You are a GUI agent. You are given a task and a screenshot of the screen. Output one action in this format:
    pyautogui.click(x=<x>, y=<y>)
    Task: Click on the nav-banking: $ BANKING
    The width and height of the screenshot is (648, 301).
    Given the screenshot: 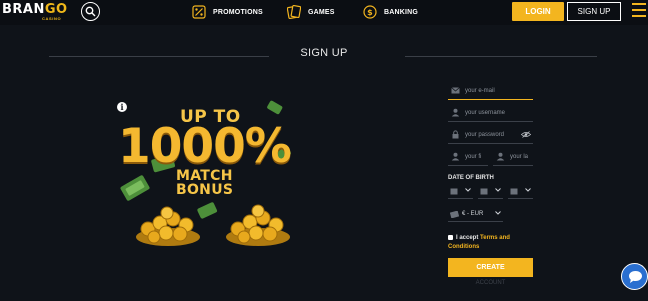 What is the action you would take?
    pyautogui.click(x=390, y=12)
    